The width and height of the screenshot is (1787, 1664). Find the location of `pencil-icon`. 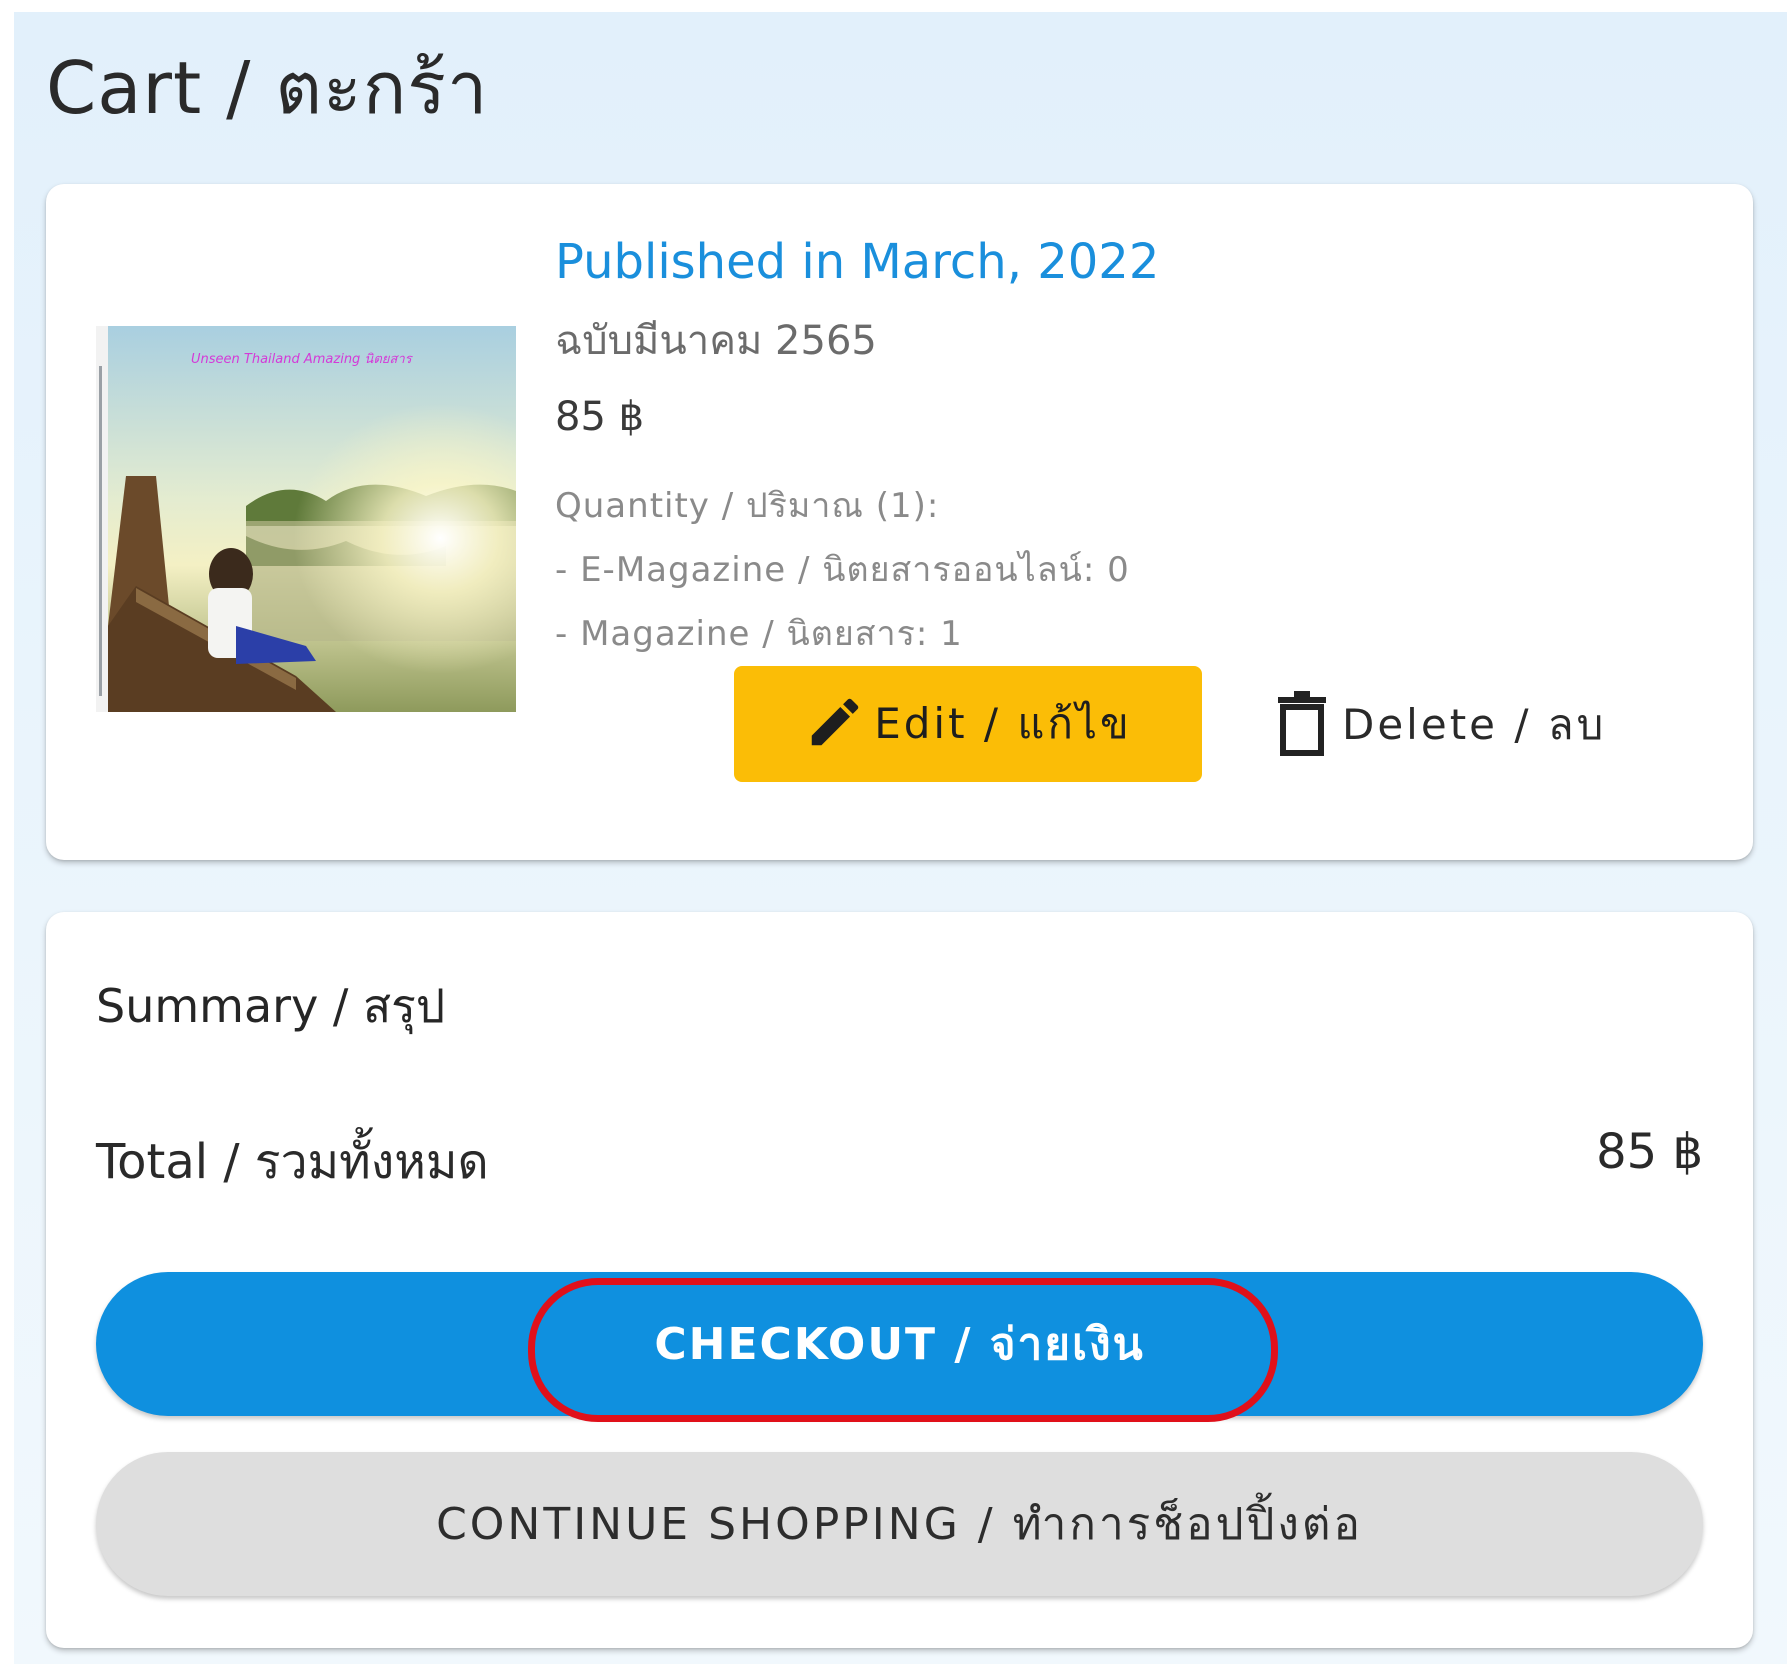

pencil-icon is located at coordinates (835, 724).